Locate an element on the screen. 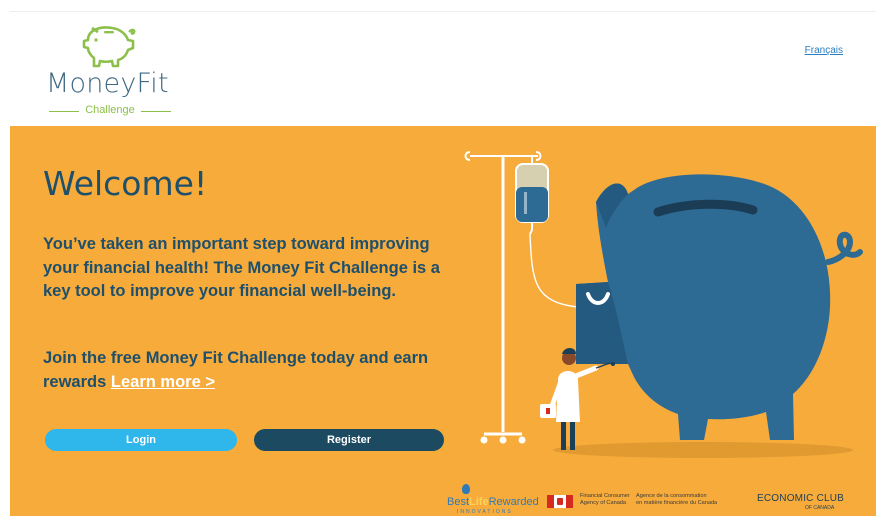 This screenshot has height=516, width=876. bestlife-word-a: Best is located at coordinates (458, 502).